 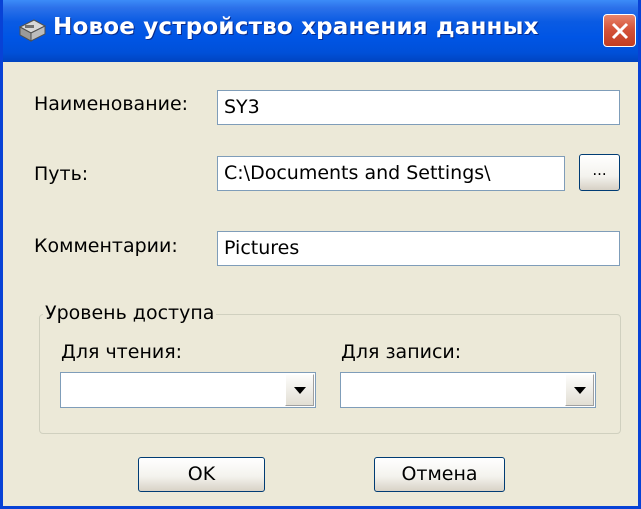 I want to click on write-access-dropdown-button, so click(x=579, y=390).